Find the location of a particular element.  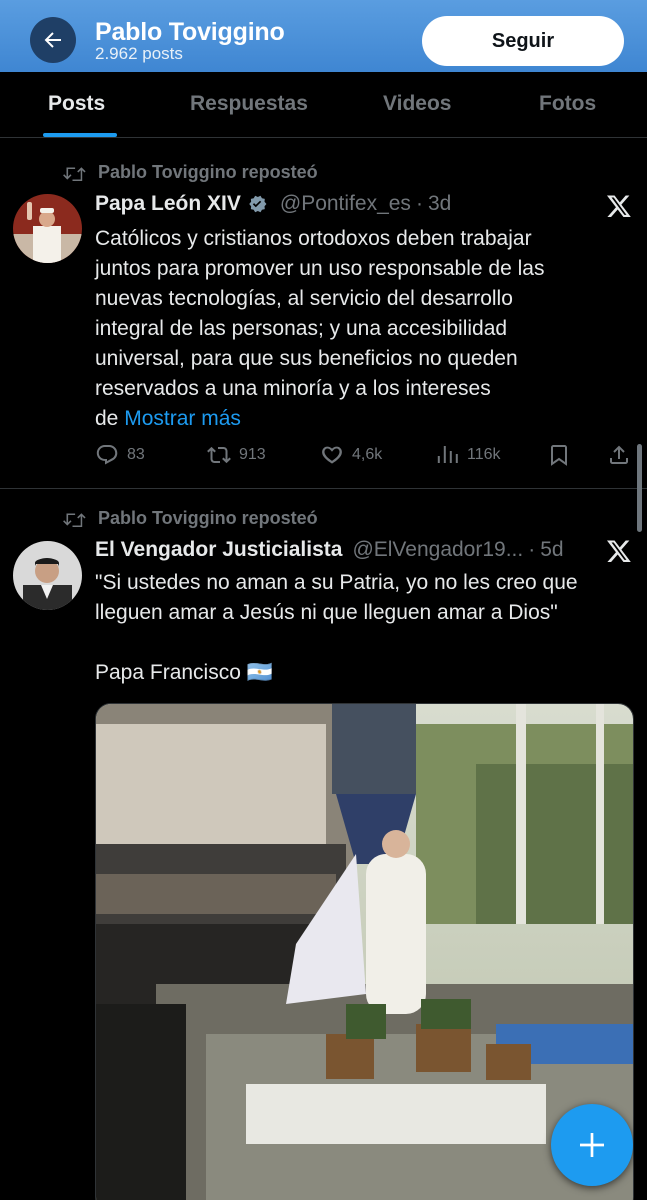

like-button: 4,6k is located at coordinates (351, 455).